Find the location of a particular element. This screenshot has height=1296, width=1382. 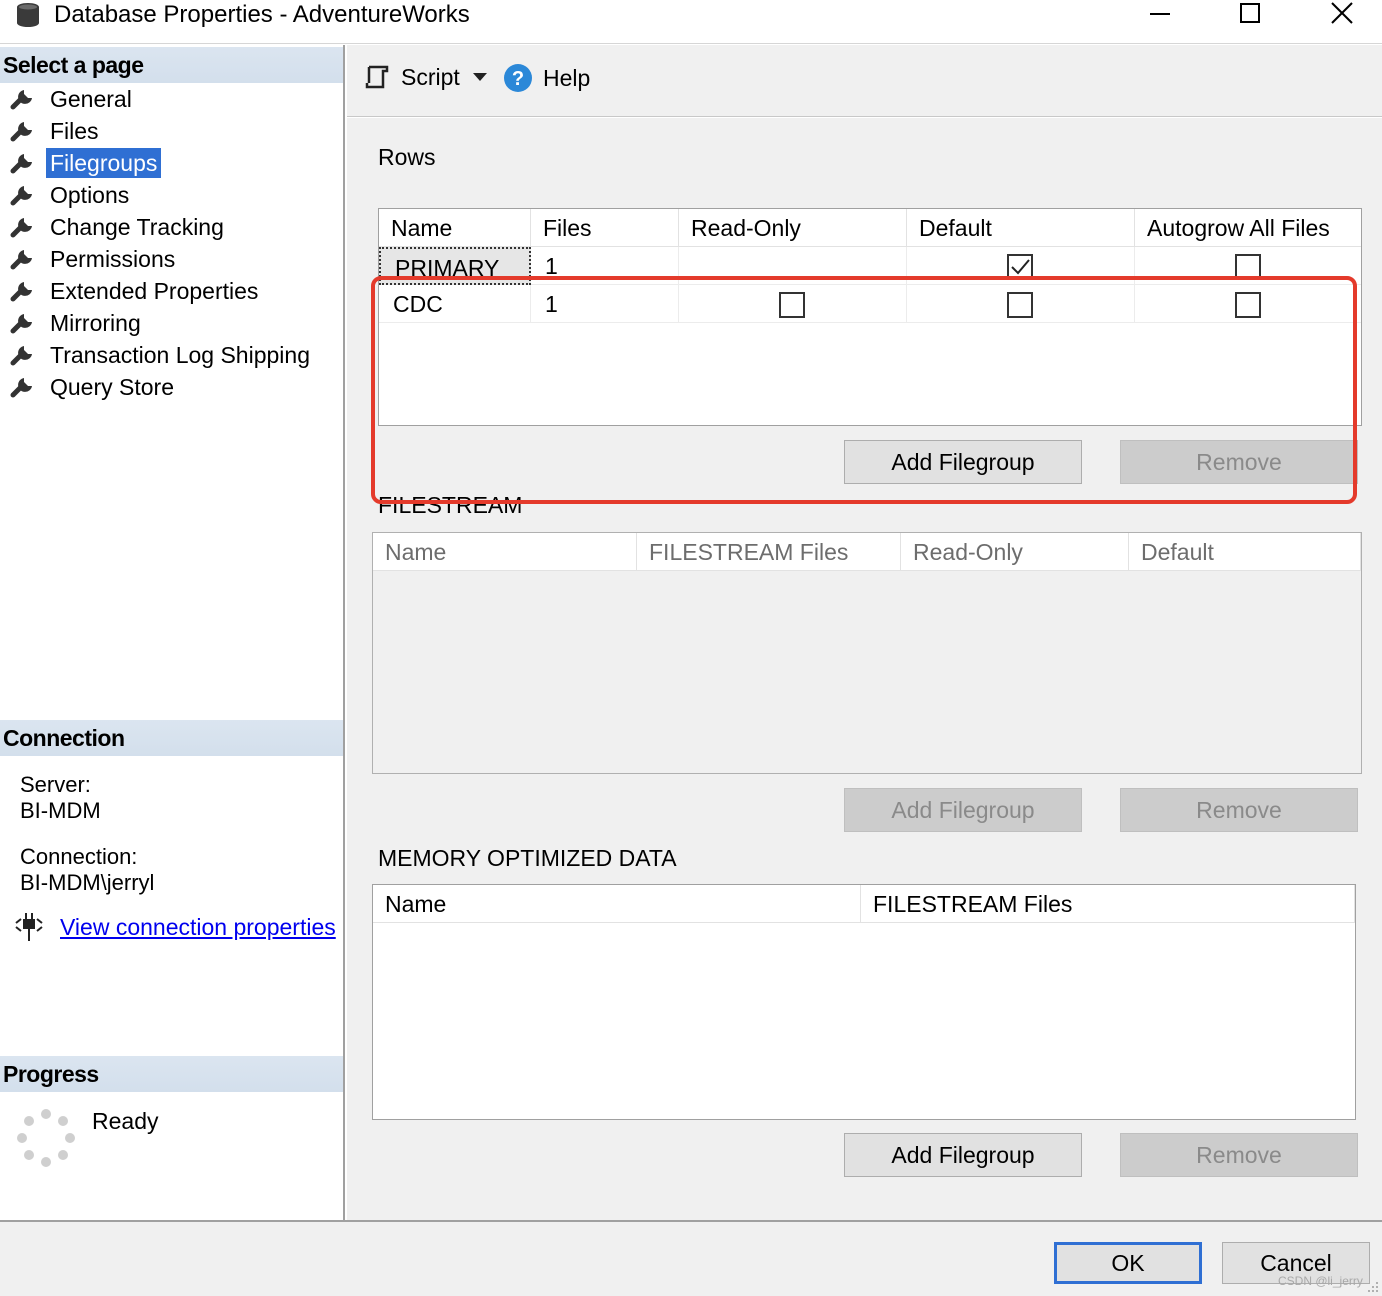

sidebar-item-query-store: Query Store is located at coordinates (162, 387).